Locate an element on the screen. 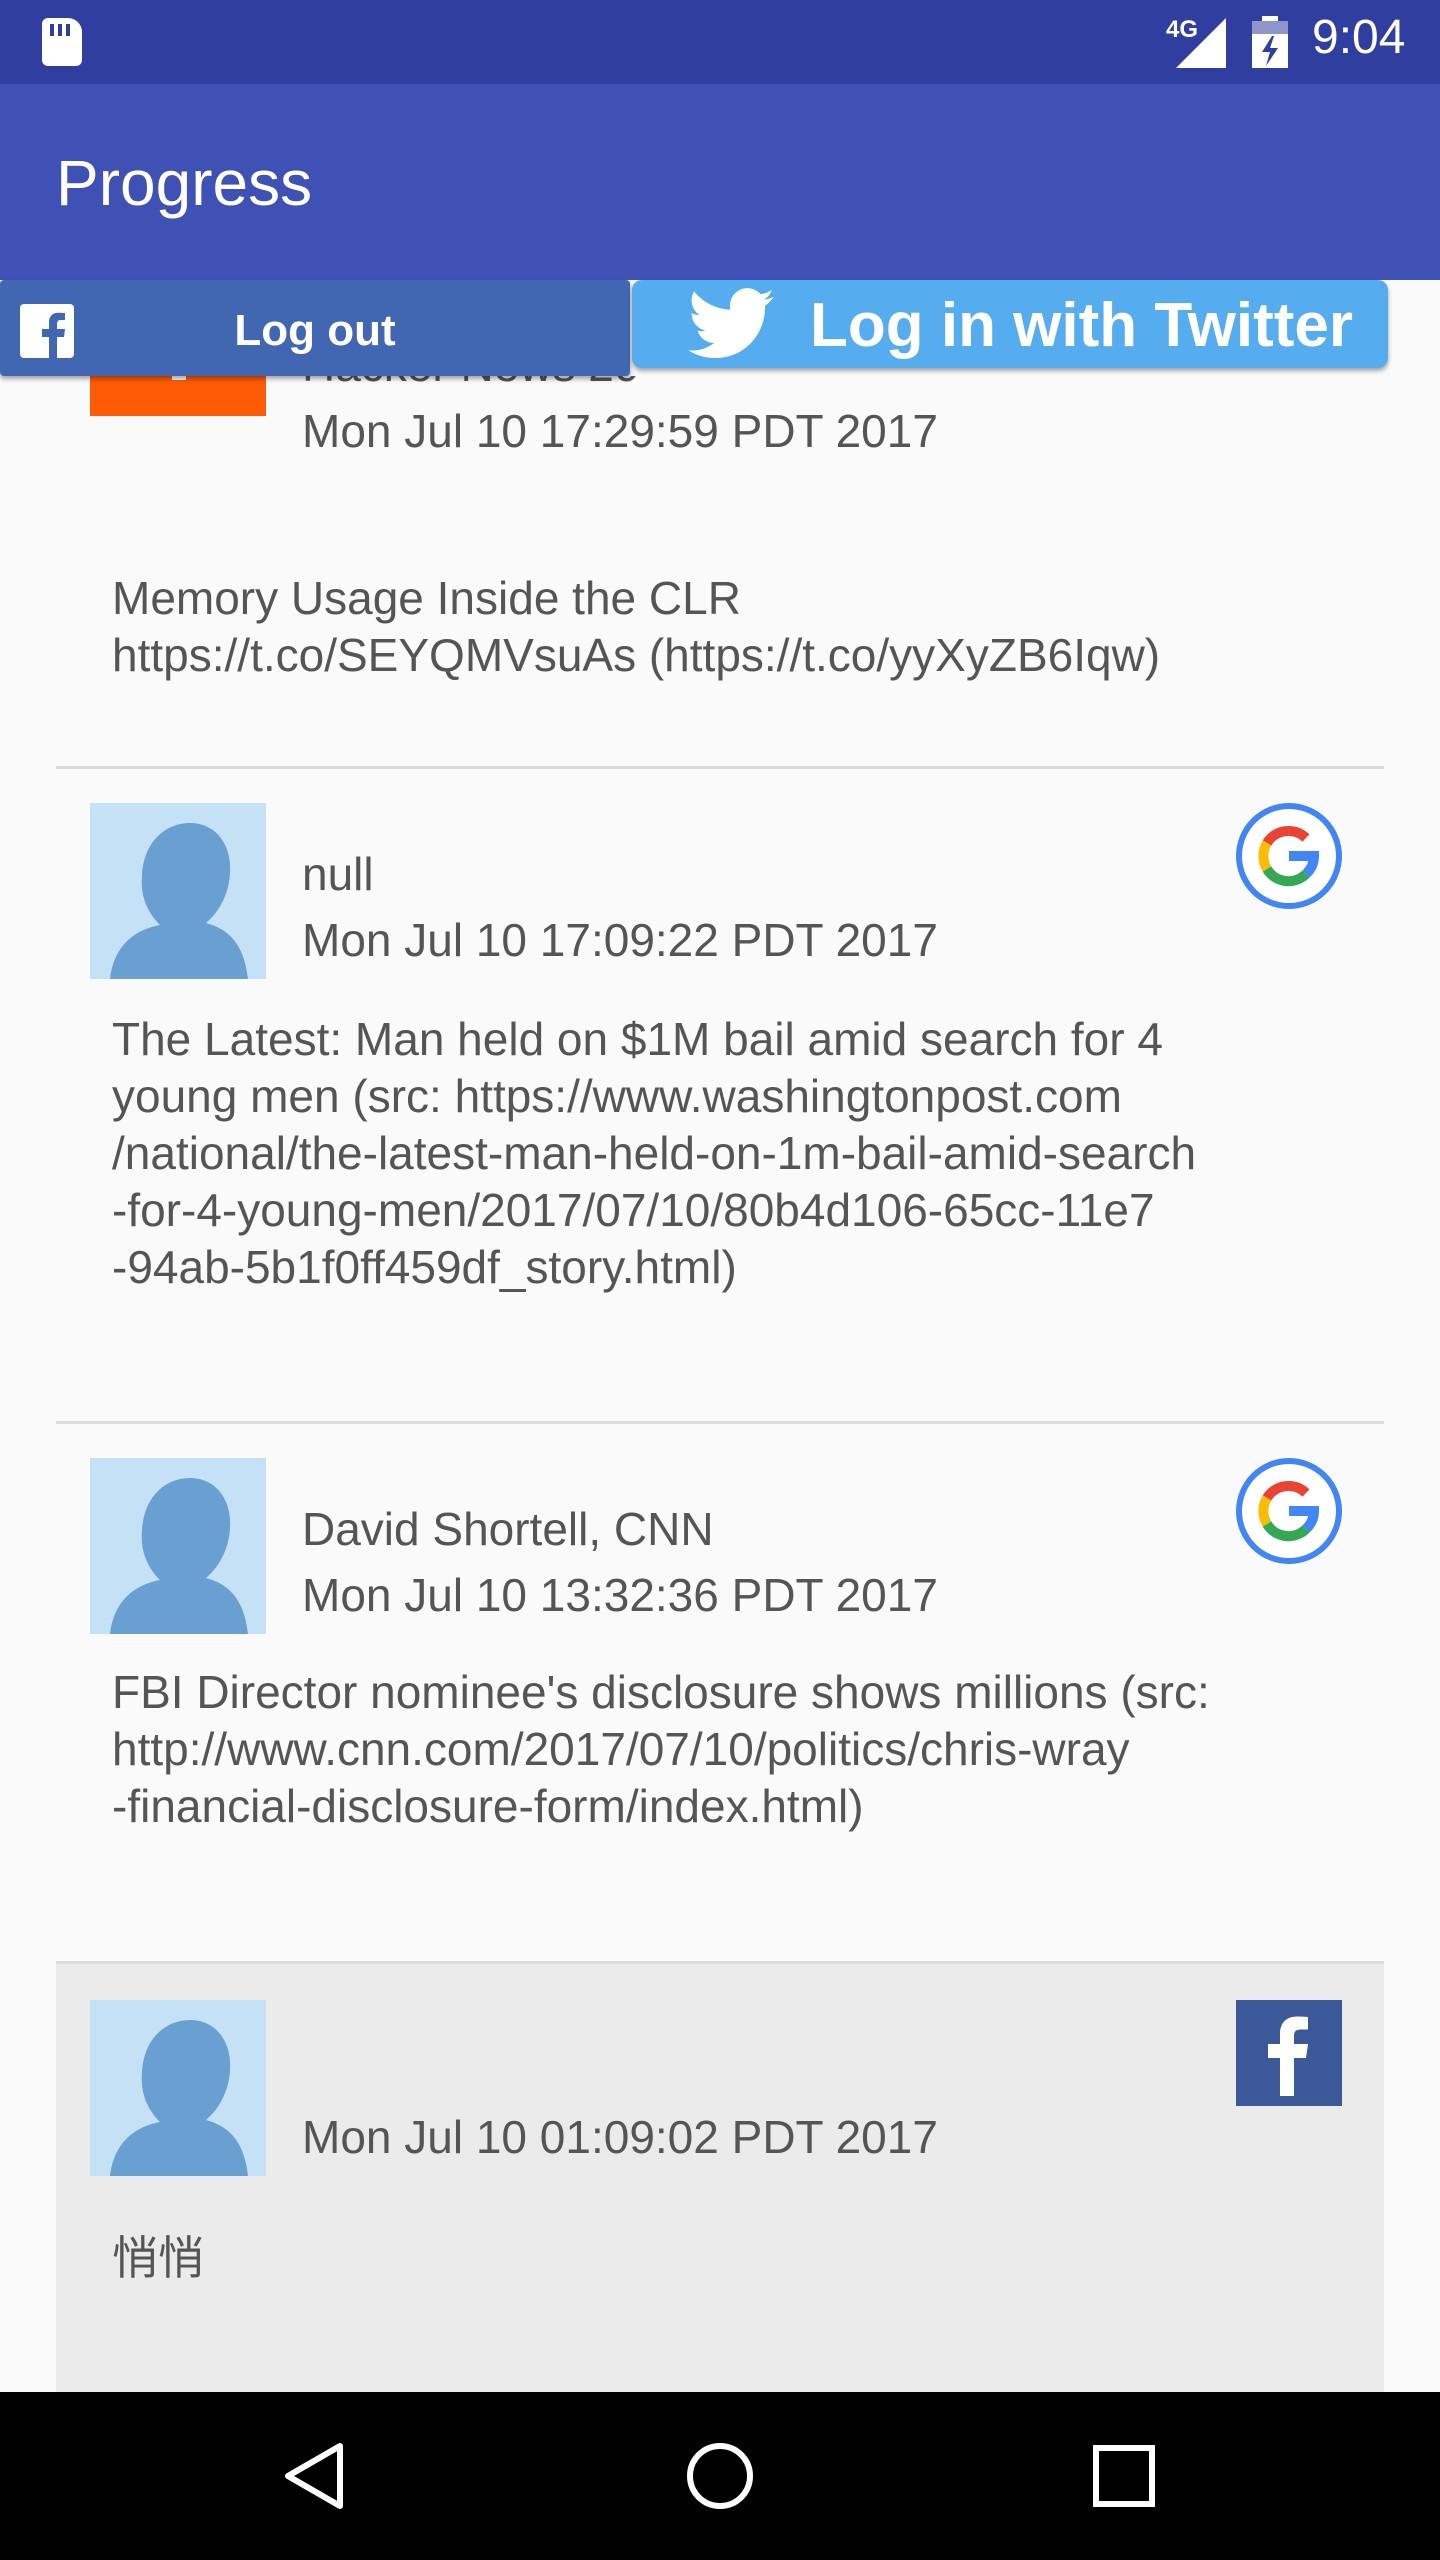 The image size is (1440, 2560). facebook-icon is located at coordinates (1289, 2053).